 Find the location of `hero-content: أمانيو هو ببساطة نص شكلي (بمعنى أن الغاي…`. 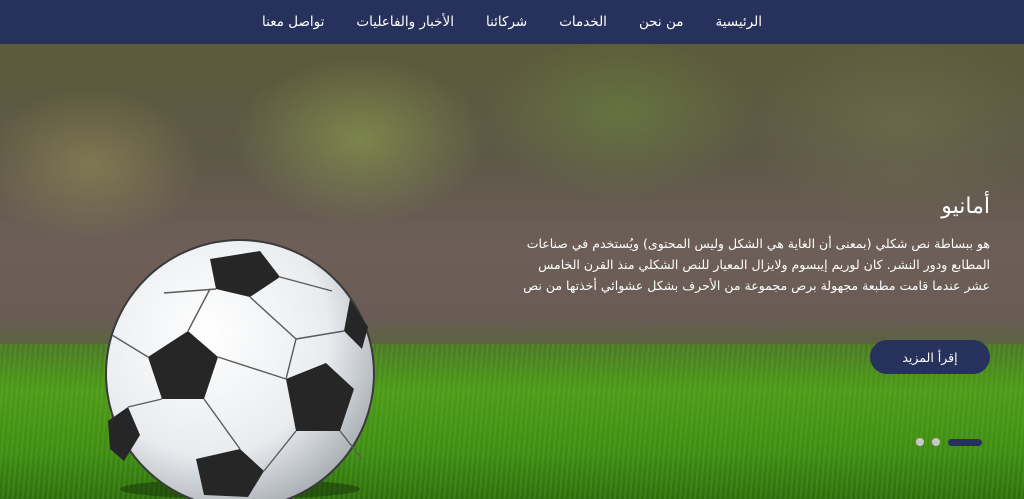

hero-content: أمانيو هو ببساطة نص شكلي (بمعنى أن الغاي… is located at coordinates (750, 245).